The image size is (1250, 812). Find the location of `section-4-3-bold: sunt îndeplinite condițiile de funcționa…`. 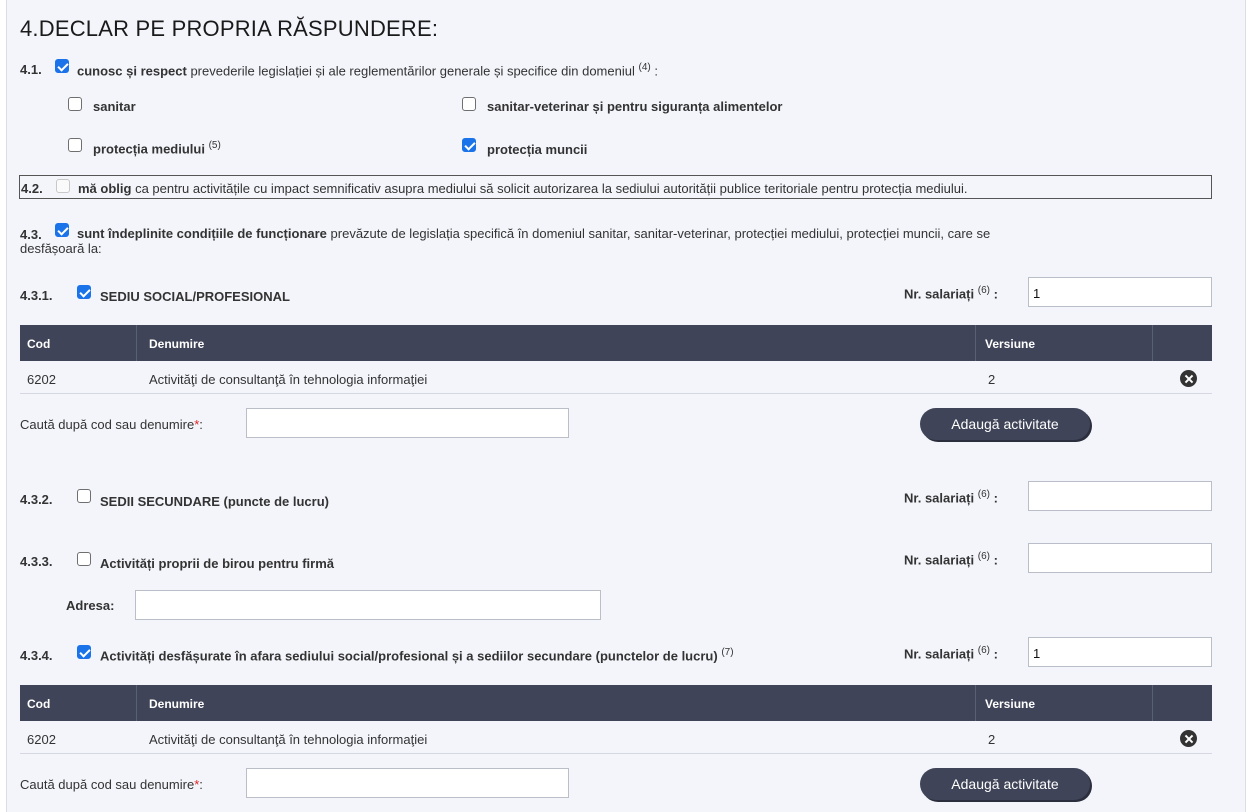

section-4-3-bold: sunt îndeplinite condițiile de funcționa… is located at coordinates (202, 233).